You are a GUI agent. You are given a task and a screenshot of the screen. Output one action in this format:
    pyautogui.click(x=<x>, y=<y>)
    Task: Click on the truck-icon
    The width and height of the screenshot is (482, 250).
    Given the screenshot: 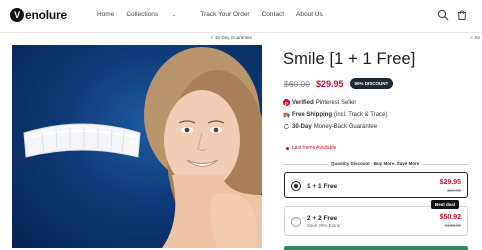 What is the action you would take?
    pyautogui.click(x=286, y=114)
    